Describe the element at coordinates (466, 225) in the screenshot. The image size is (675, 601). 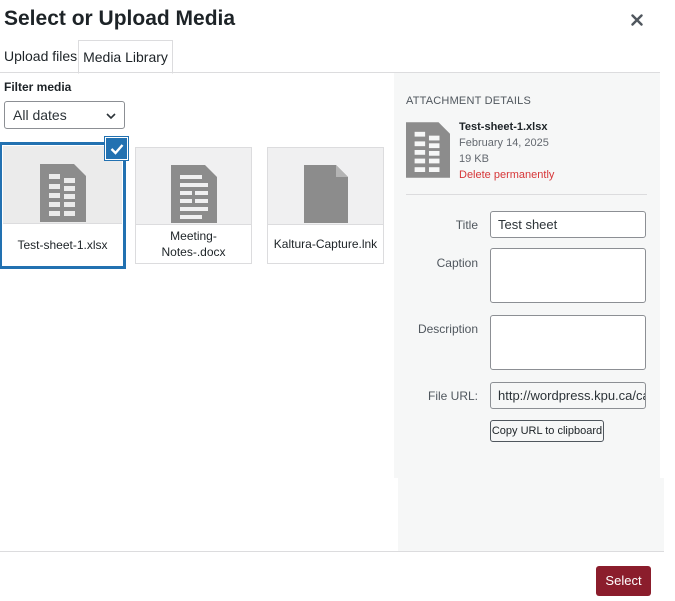
I see `title-label: Title` at that location.